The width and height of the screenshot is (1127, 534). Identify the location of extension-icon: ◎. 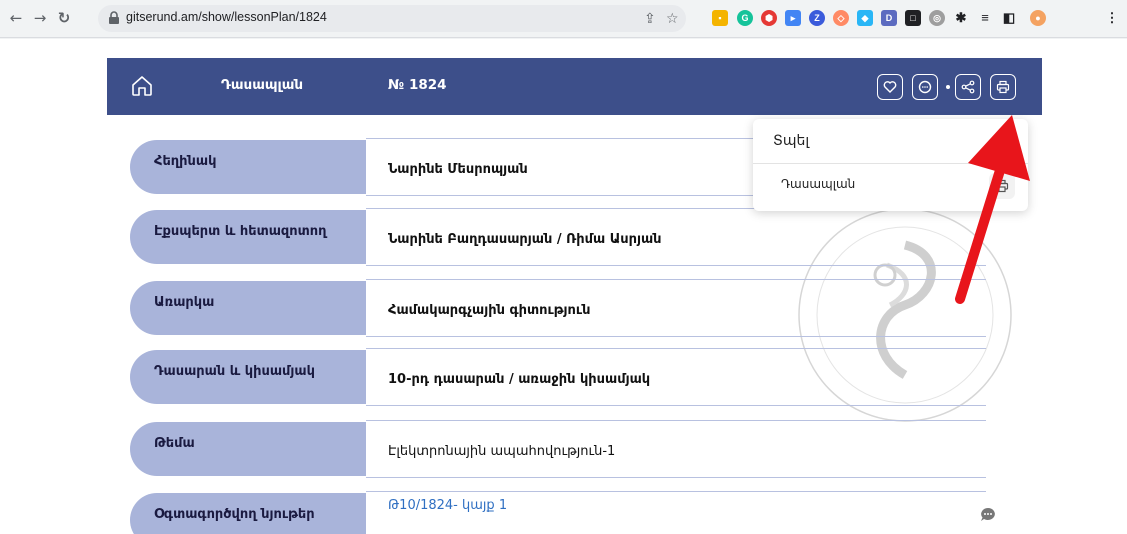
(937, 18).